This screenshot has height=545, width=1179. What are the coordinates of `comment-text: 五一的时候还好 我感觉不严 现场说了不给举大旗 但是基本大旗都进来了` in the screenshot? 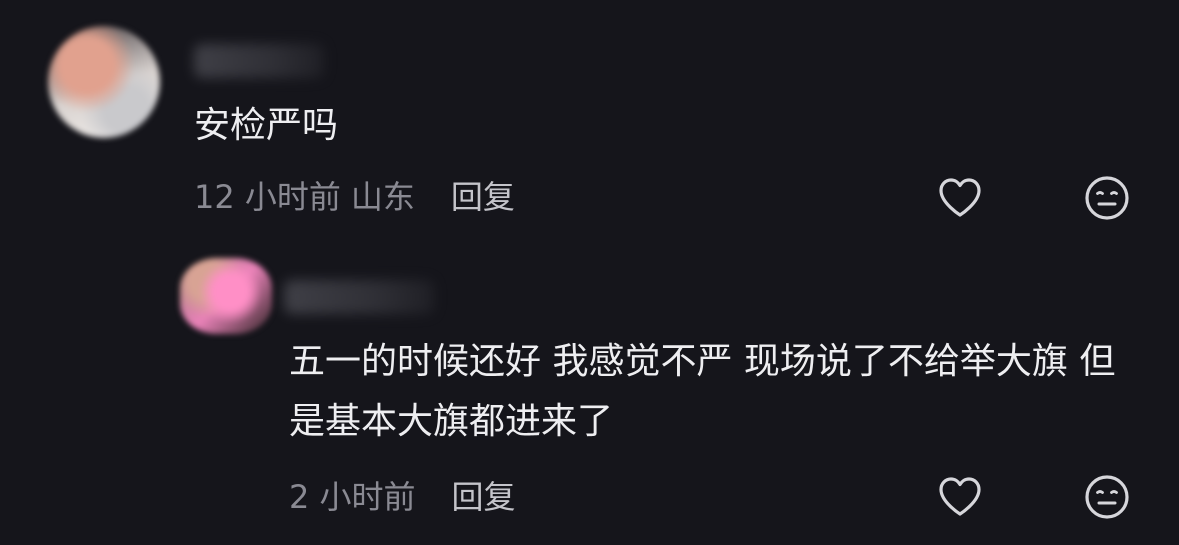 It's located at (702, 391).